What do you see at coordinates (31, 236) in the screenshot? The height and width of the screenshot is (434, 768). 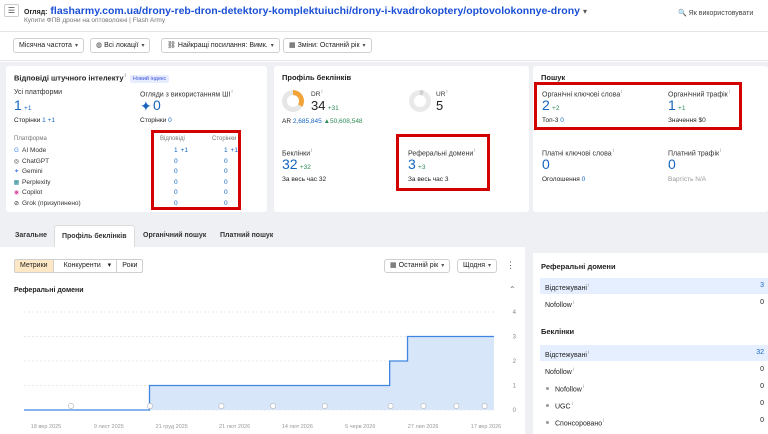 I see `tab-overview: Загальне` at bounding box center [31, 236].